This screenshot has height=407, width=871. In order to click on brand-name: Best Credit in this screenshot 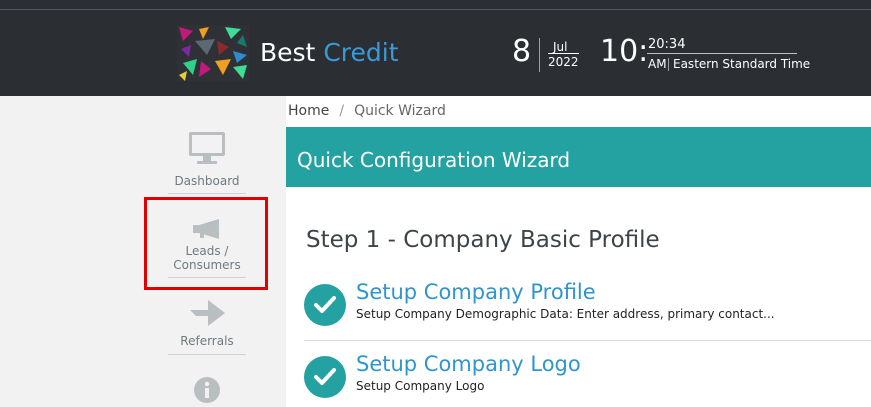, I will do `click(329, 52)`.